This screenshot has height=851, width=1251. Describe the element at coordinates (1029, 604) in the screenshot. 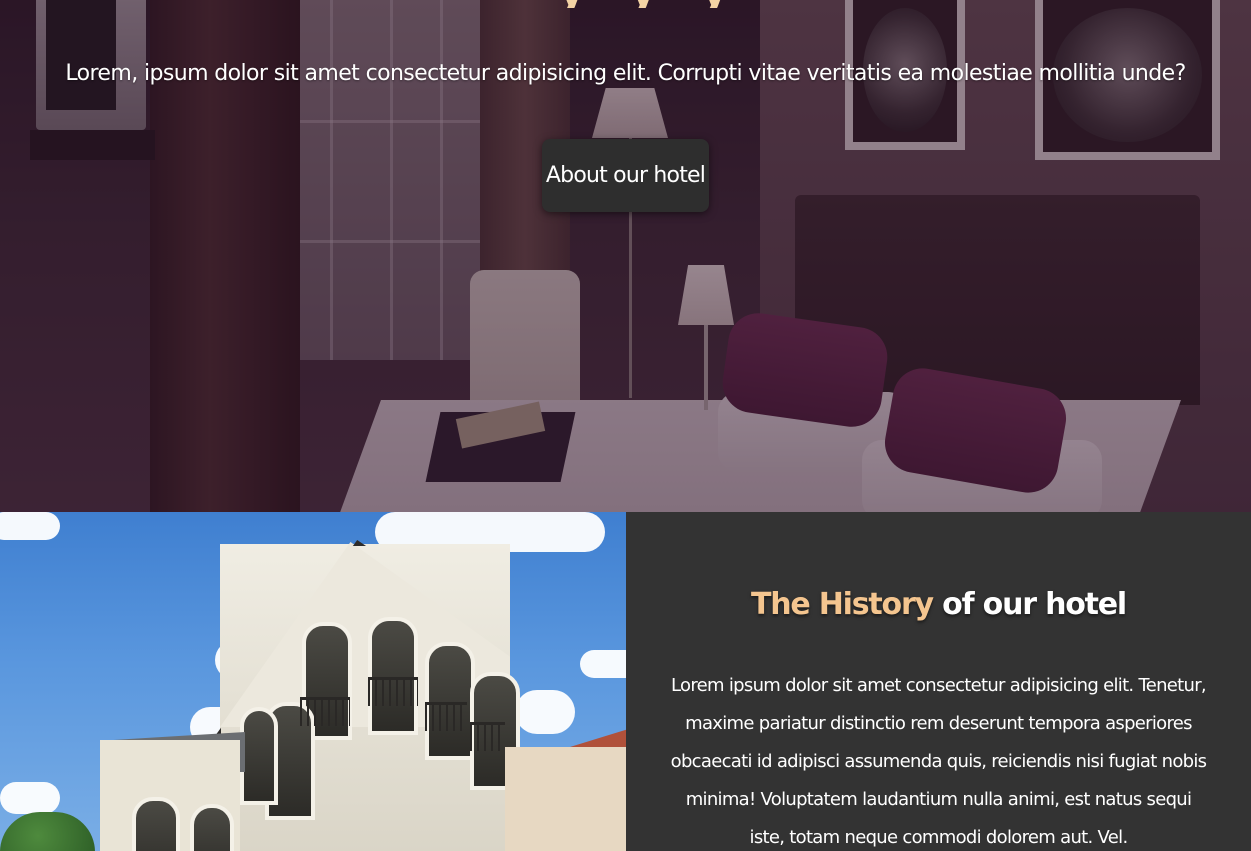

I see `history-title-rest: of our hotel` at that location.